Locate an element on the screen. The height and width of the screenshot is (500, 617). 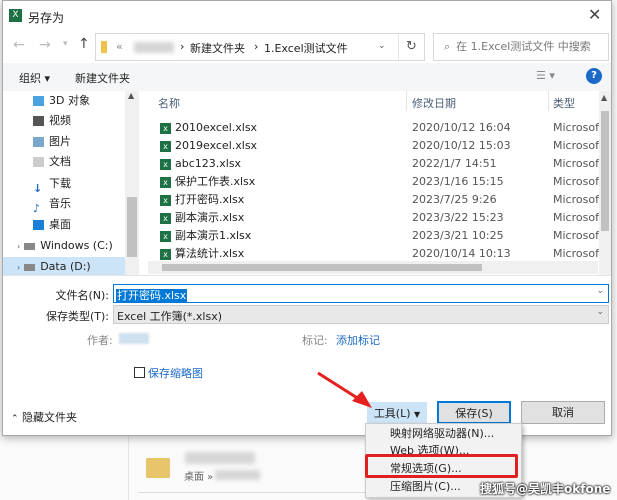
annotation-arrow is located at coordinates (344, 389).